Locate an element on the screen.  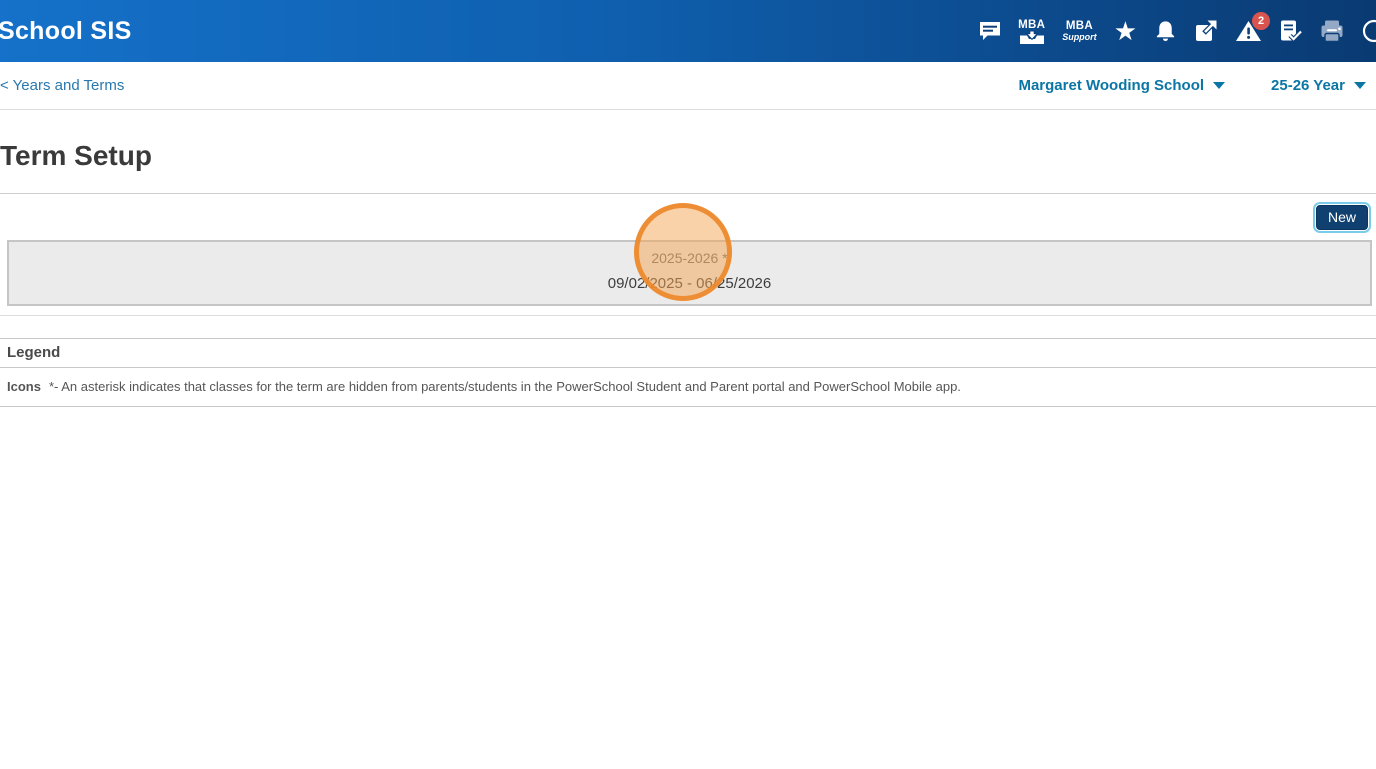
legend-icons-label: Icons is located at coordinates (24, 386).